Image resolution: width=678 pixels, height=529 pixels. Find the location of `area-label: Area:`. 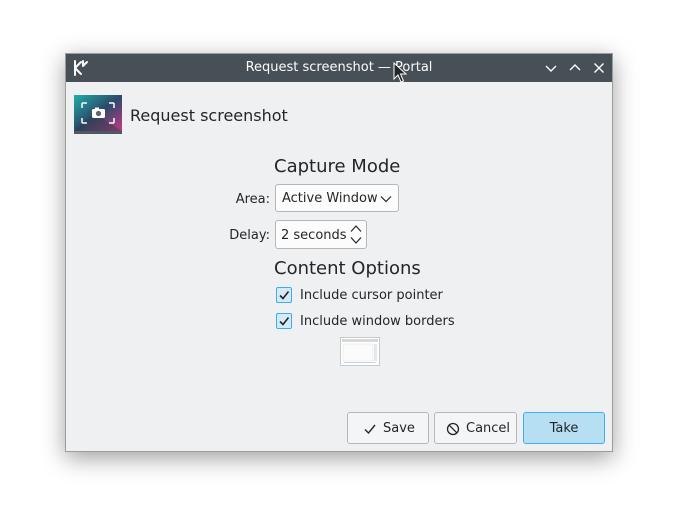

area-label: Area: is located at coordinates (252, 199).